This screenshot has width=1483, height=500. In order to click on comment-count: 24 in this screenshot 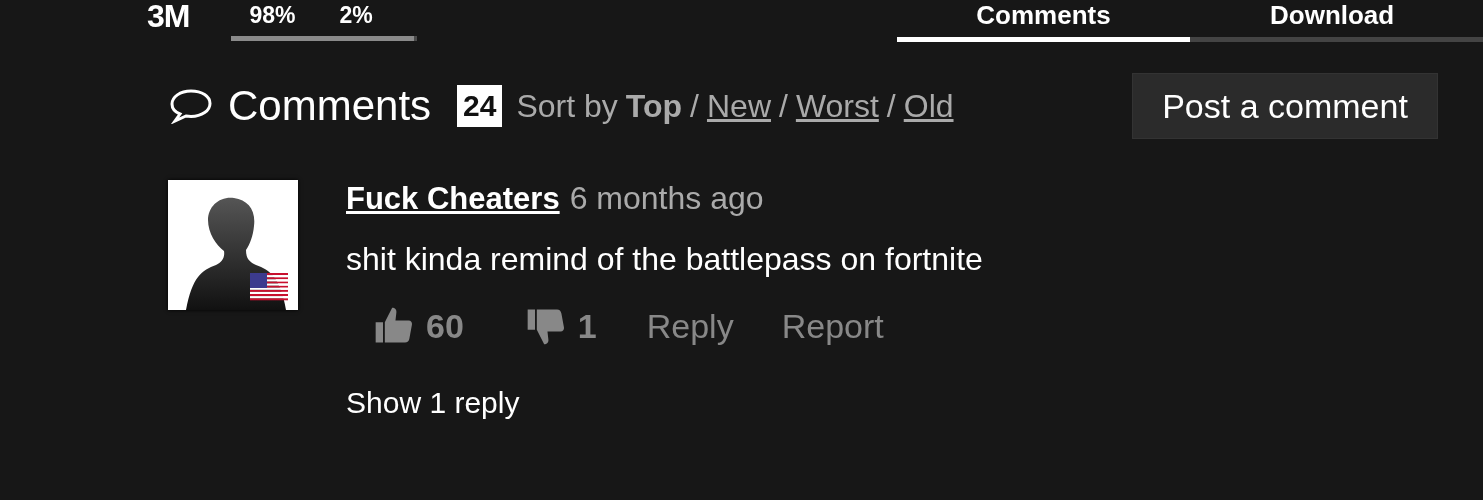, I will do `click(480, 106)`.